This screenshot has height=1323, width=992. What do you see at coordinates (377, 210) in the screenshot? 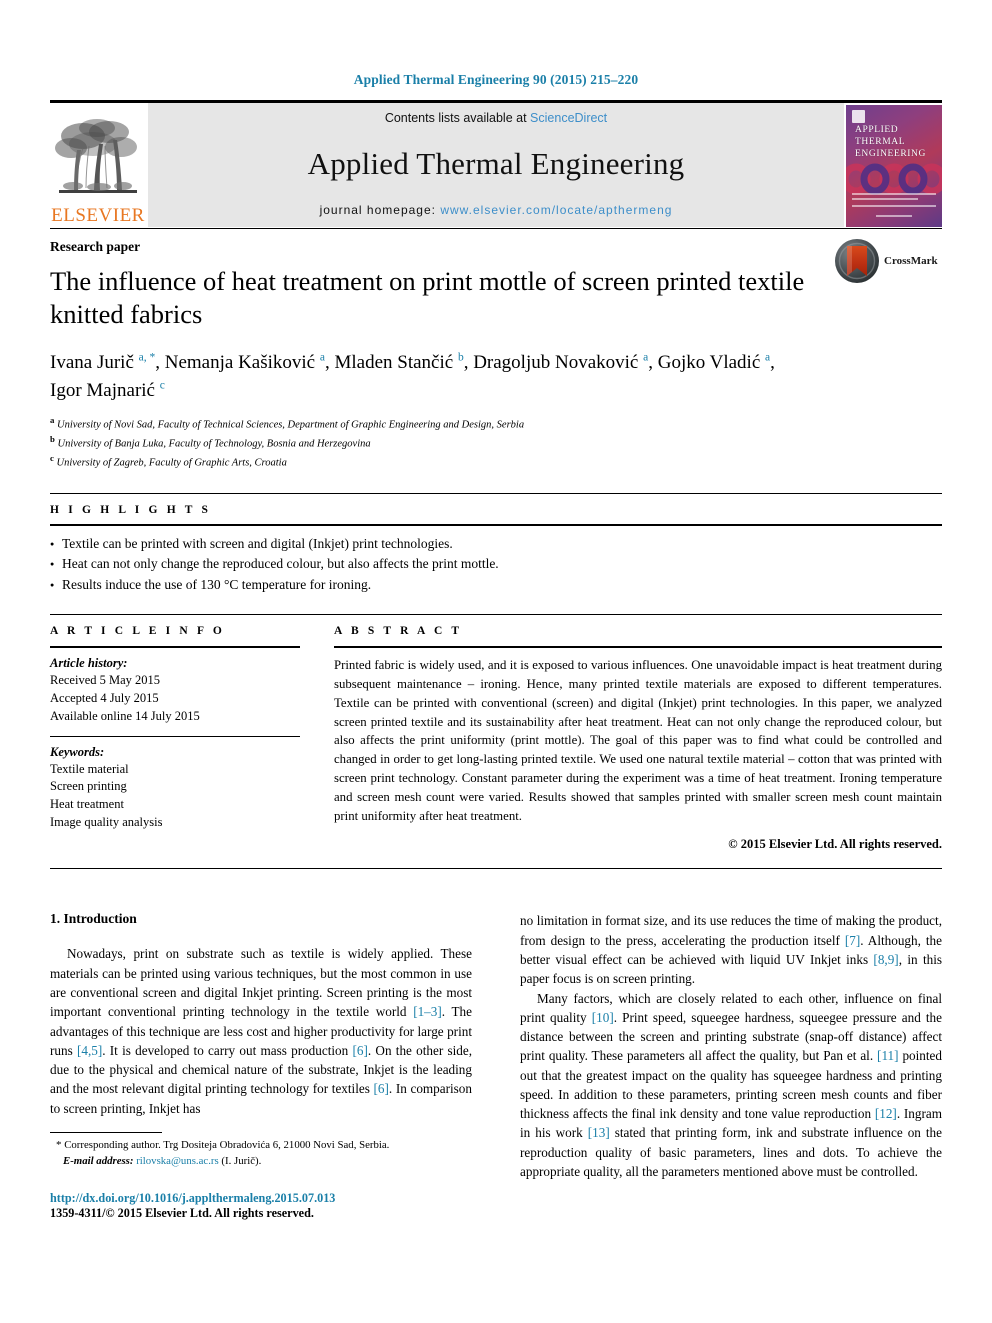
I see `homepage-label: journal homepage:` at bounding box center [377, 210].